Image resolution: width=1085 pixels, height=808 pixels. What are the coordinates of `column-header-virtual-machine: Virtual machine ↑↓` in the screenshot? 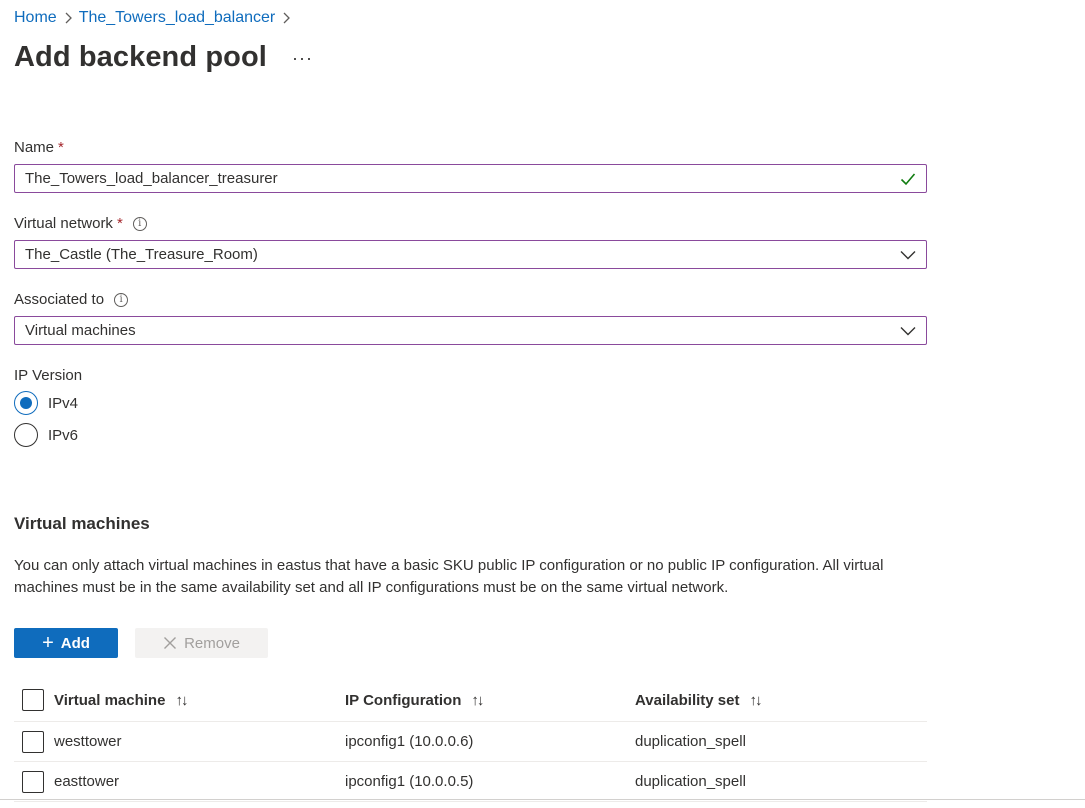 It's located at (121, 700).